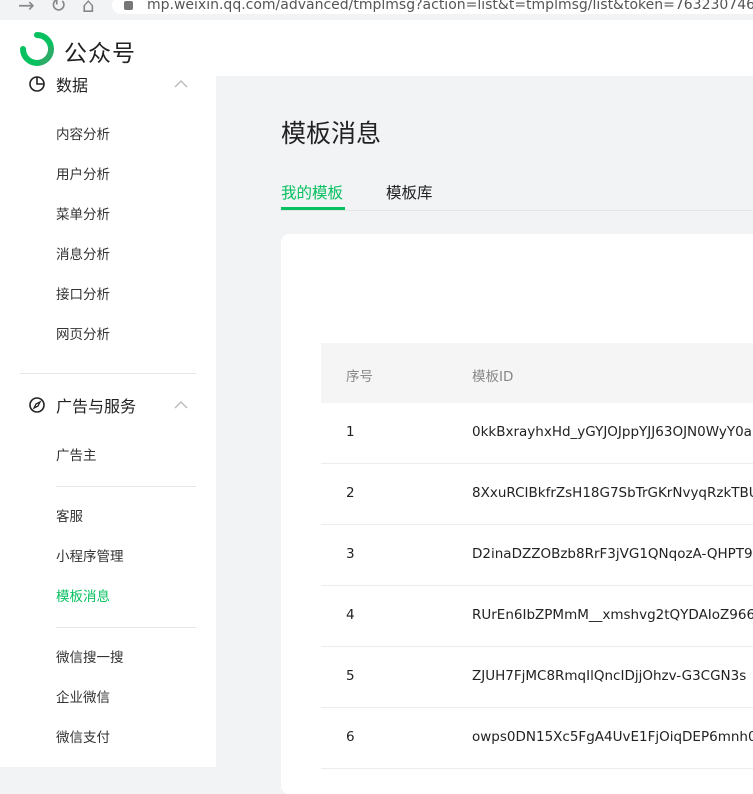  What do you see at coordinates (612, 554) in the screenshot?
I see `row-template-id: D2inaDZZOBzb8RrF3jVG1QNqozA-QHPT9` at bounding box center [612, 554].